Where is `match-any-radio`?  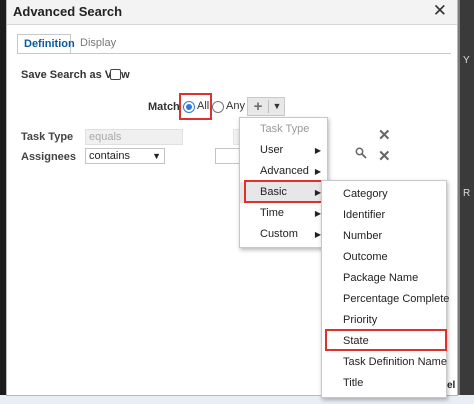 match-any-radio is located at coordinates (218, 107).